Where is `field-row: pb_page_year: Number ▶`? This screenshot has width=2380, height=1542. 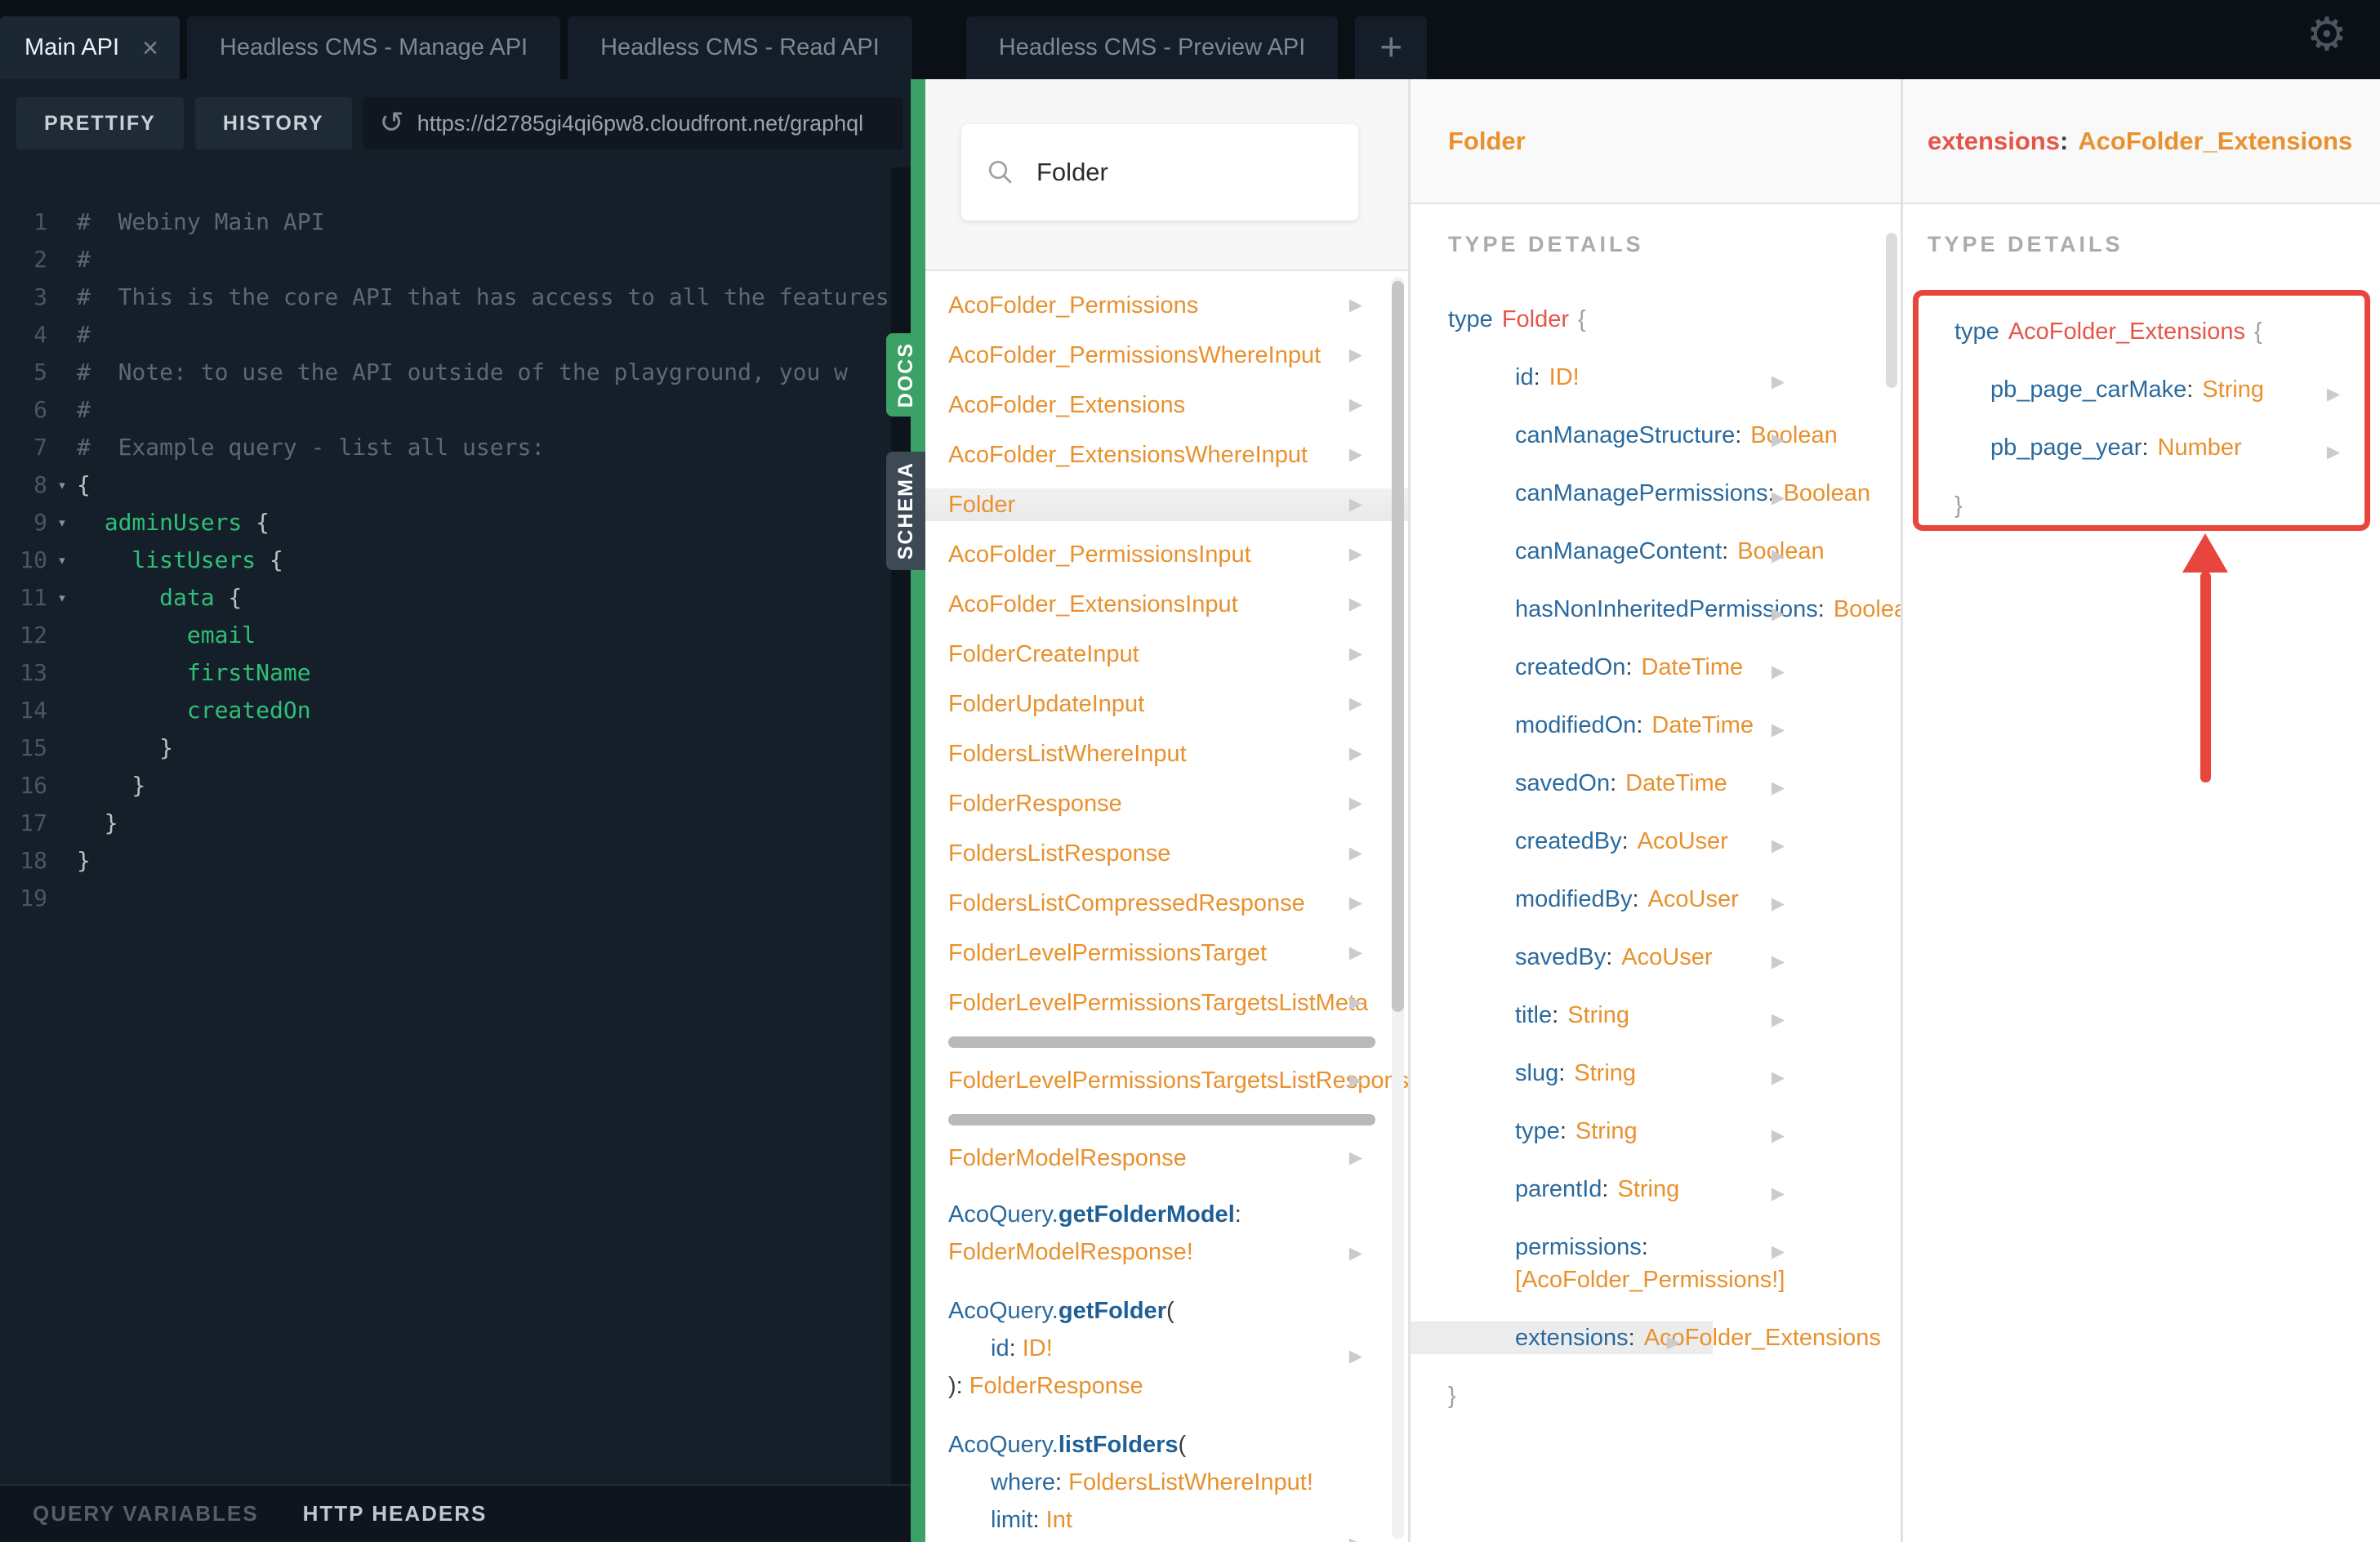
field-row: pb_page_year: Number ▶ is located at coordinates (2159, 448).